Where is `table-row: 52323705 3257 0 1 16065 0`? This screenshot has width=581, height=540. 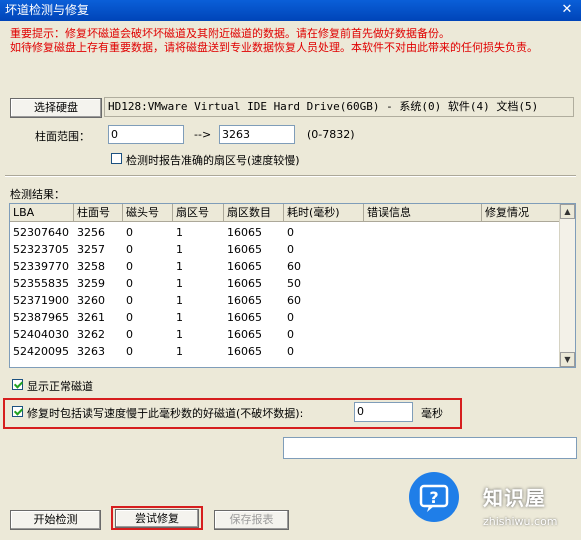
table-row: 52323705 3257 0 1 16065 0 is located at coordinates (285, 249).